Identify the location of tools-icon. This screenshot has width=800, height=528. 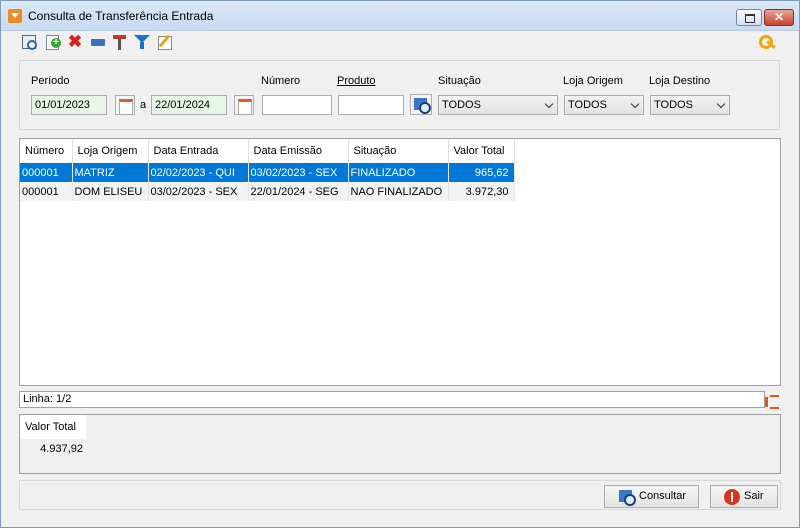
(120, 42).